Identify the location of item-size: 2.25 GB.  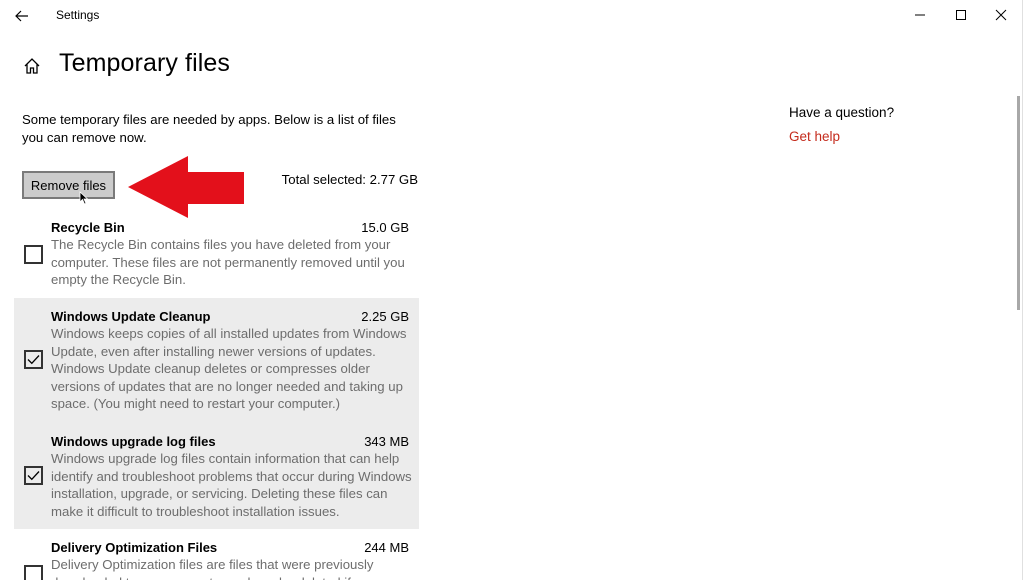
(385, 316).